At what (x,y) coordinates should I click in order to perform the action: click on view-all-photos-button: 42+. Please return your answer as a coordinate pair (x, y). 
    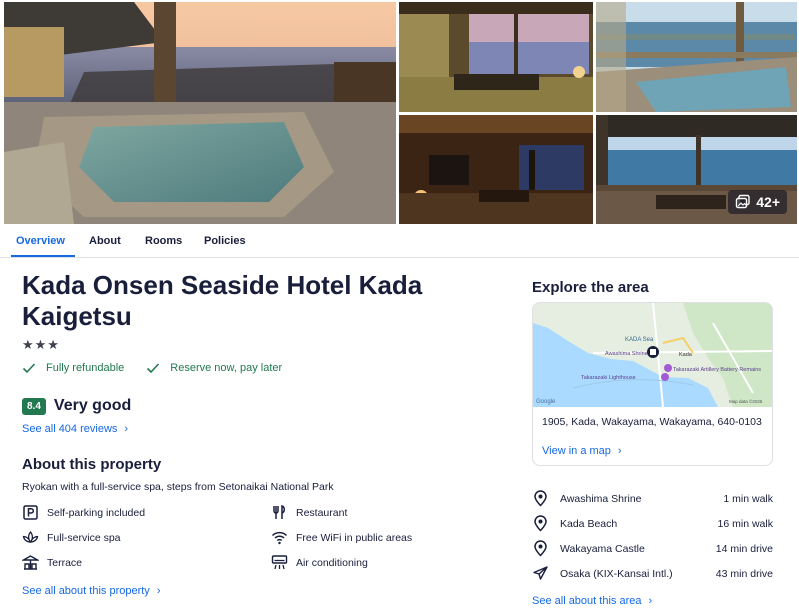
    Looking at the image, I should click on (757, 202).